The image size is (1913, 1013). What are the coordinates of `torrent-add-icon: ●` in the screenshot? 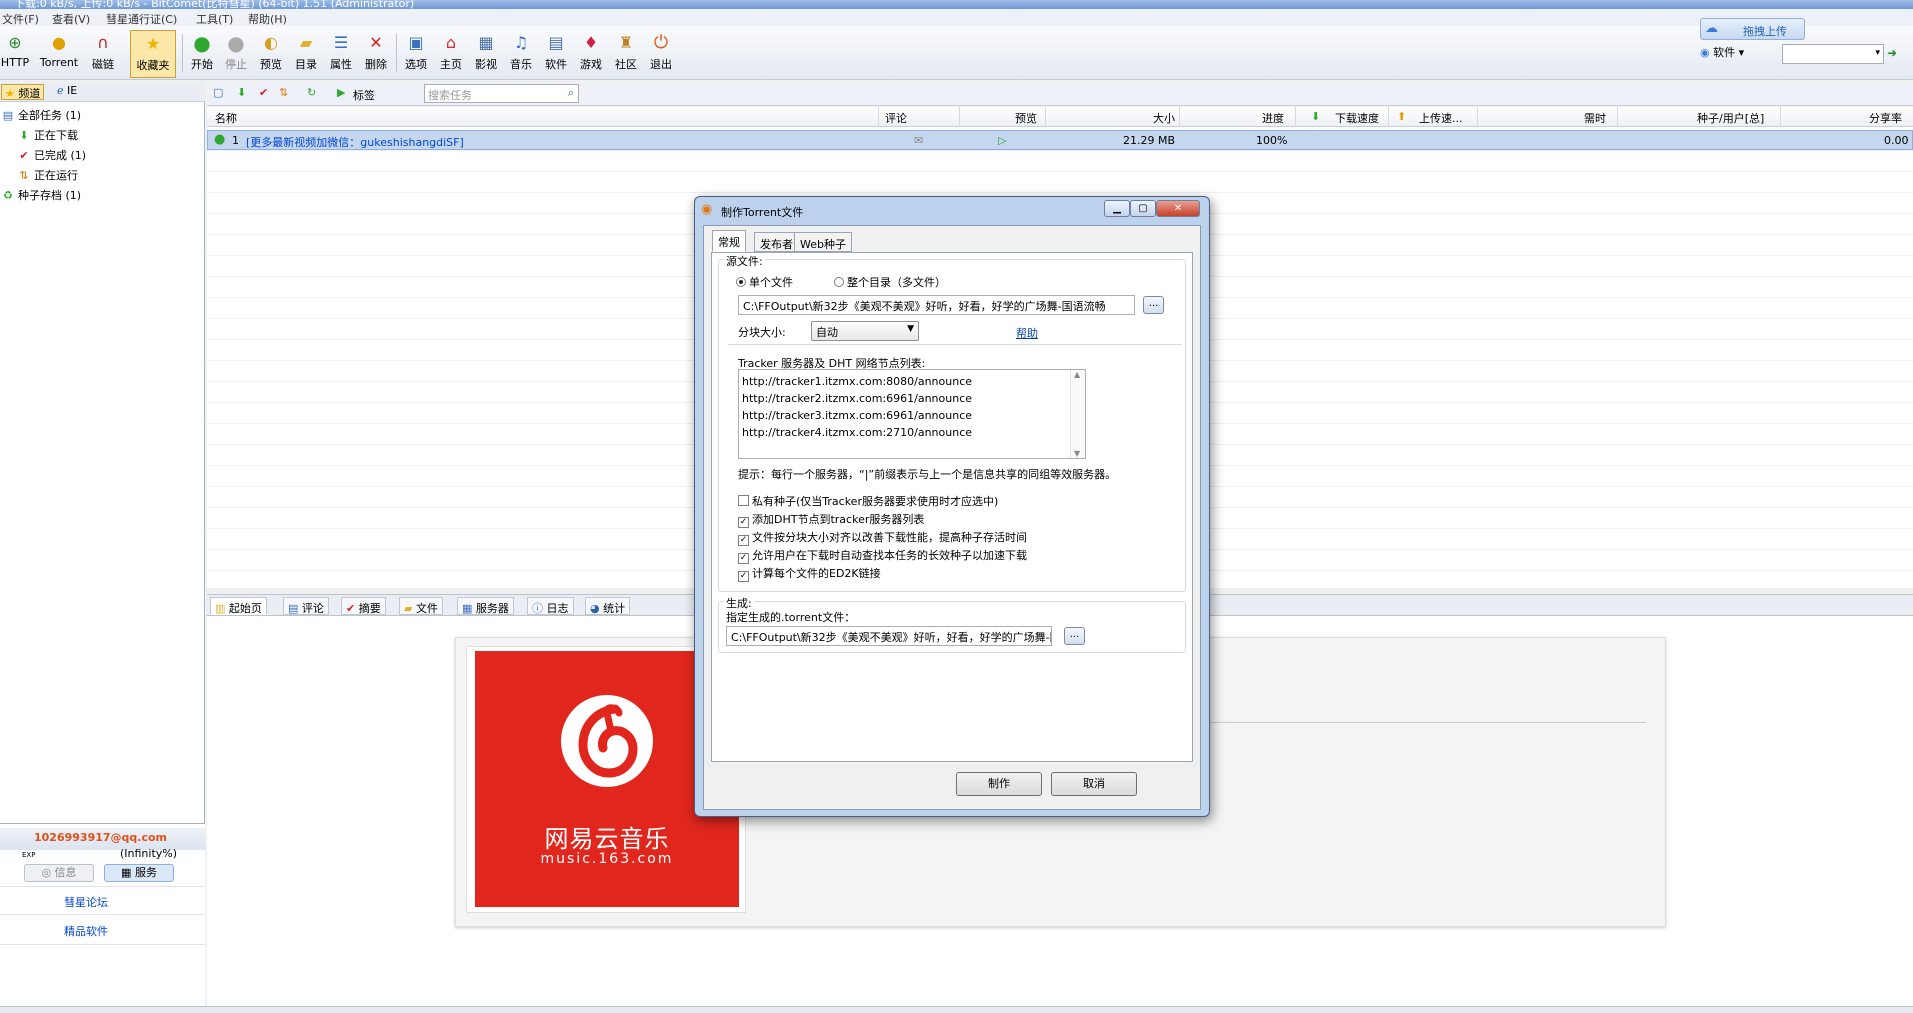 It's located at (59, 42).